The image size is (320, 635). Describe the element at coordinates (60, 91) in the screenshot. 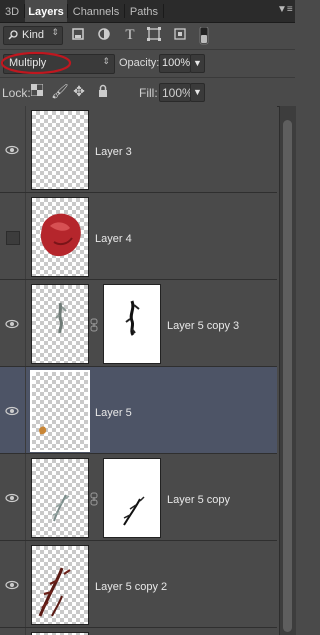

I see `lock-image-icon: 🖌` at that location.